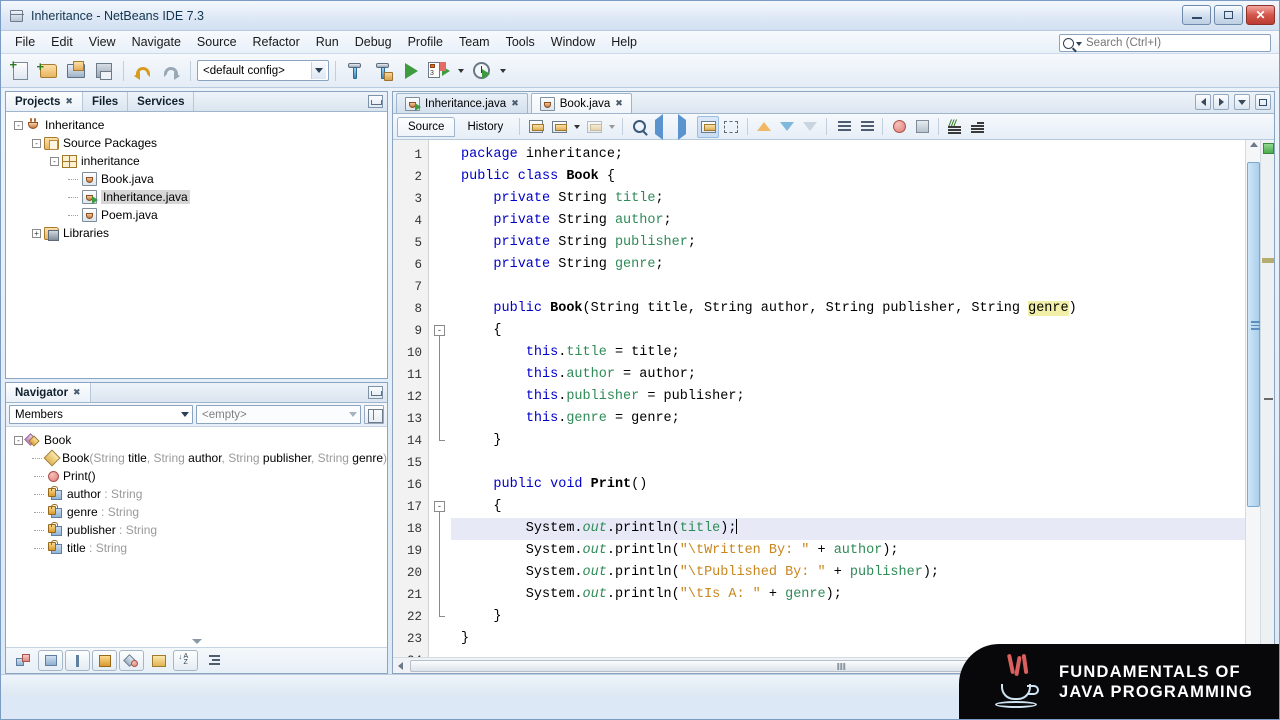  What do you see at coordinates (196, 494) in the screenshot?
I see `member-item: author : String` at bounding box center [196, 494].